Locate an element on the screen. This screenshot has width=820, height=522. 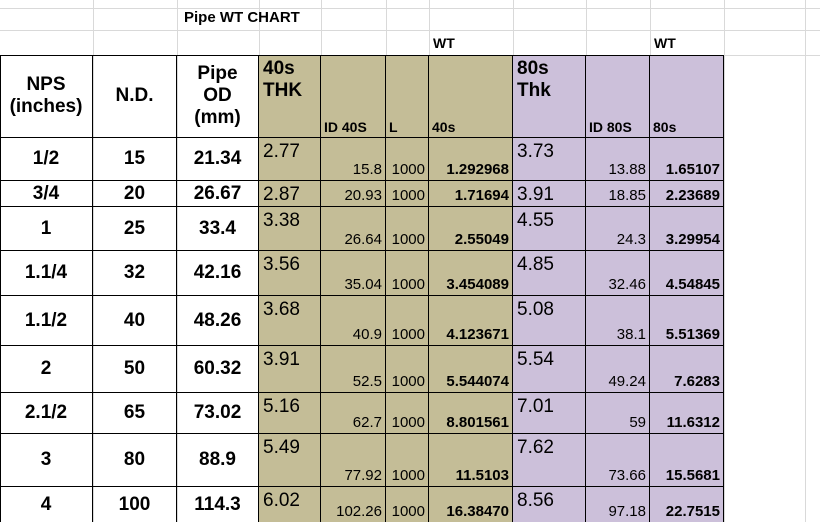
table-cell-thk40-text: 2.87 is located at coordinates (281, 194).